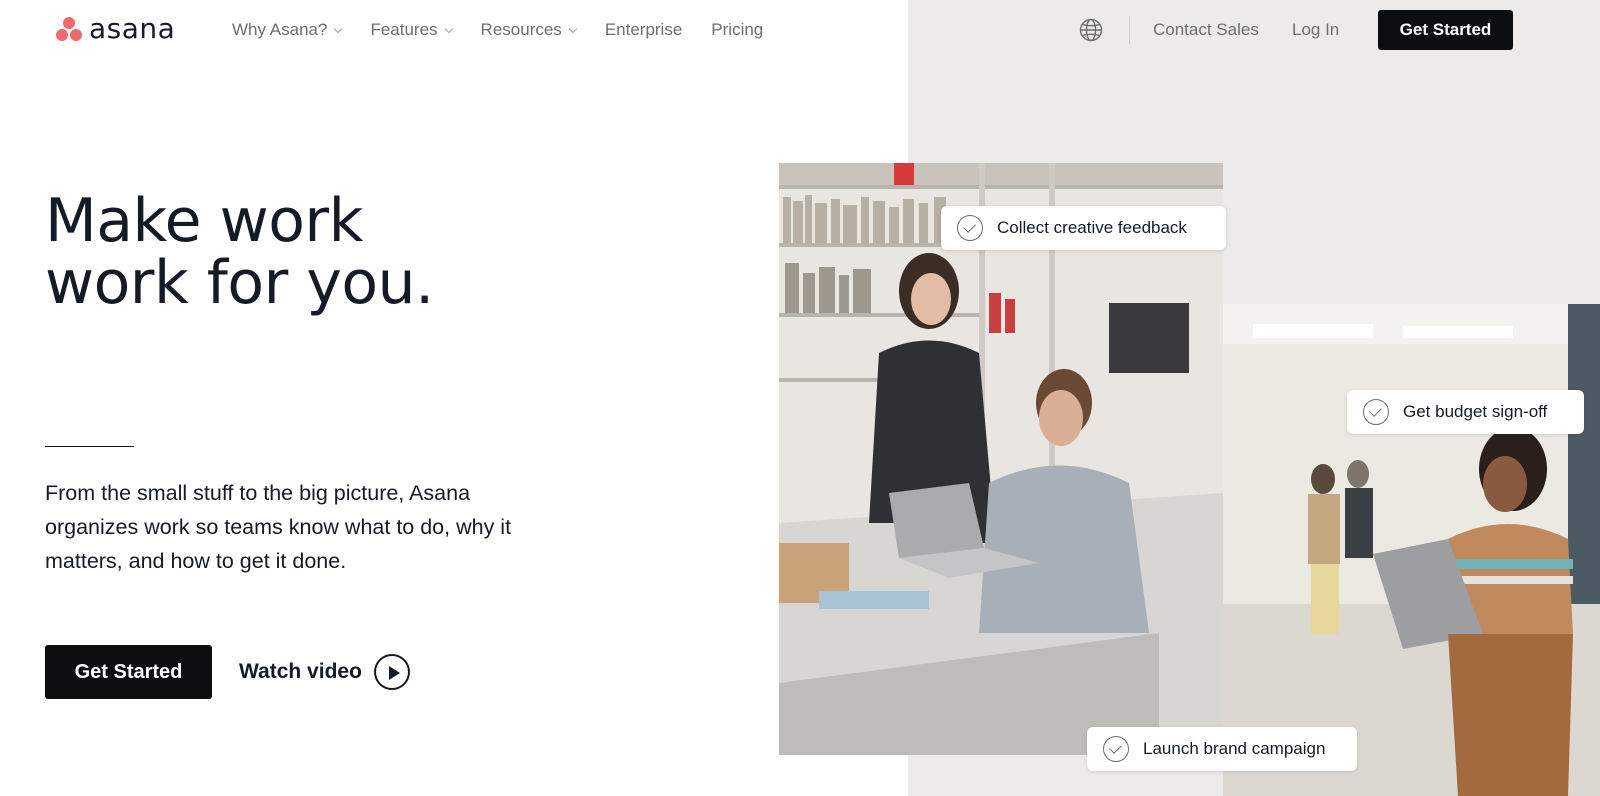  Describe the element at coordinates (239, 283) in the screenshot. I see `hero-title-line-2: work for you.` at that location.